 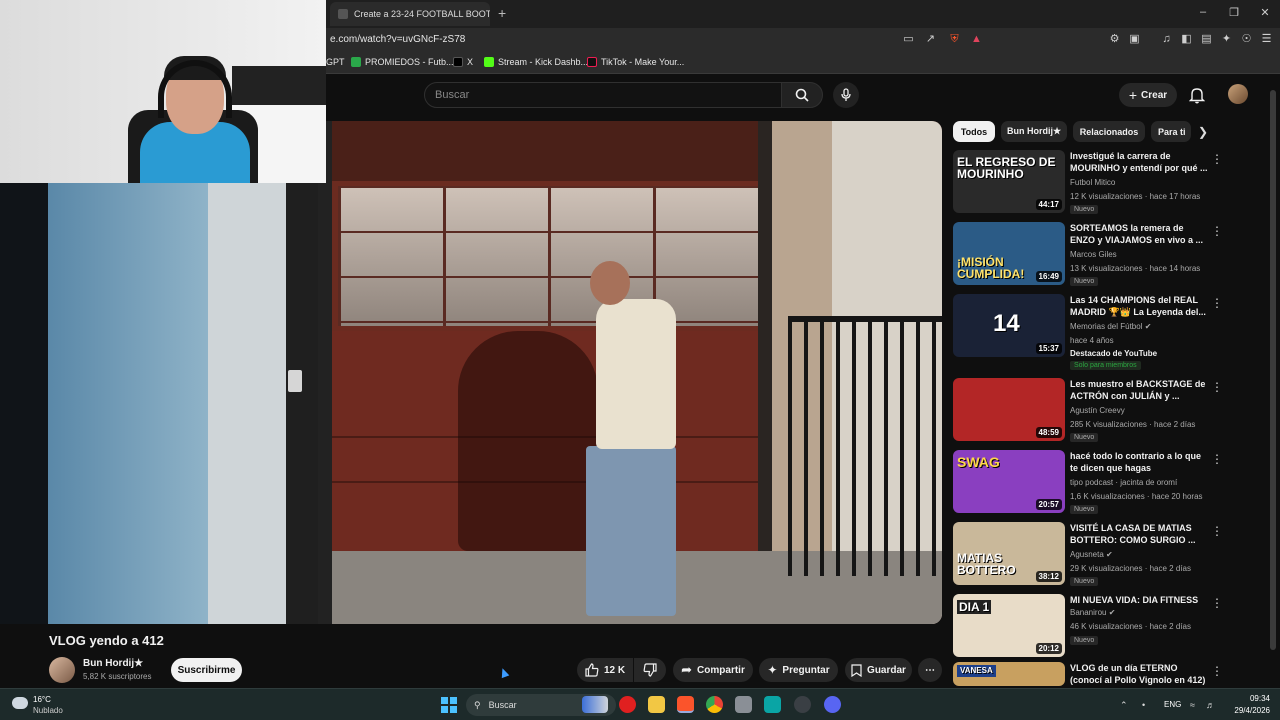 I want to click on bookmark-gpt: GPT, so click(x=335, y=62).